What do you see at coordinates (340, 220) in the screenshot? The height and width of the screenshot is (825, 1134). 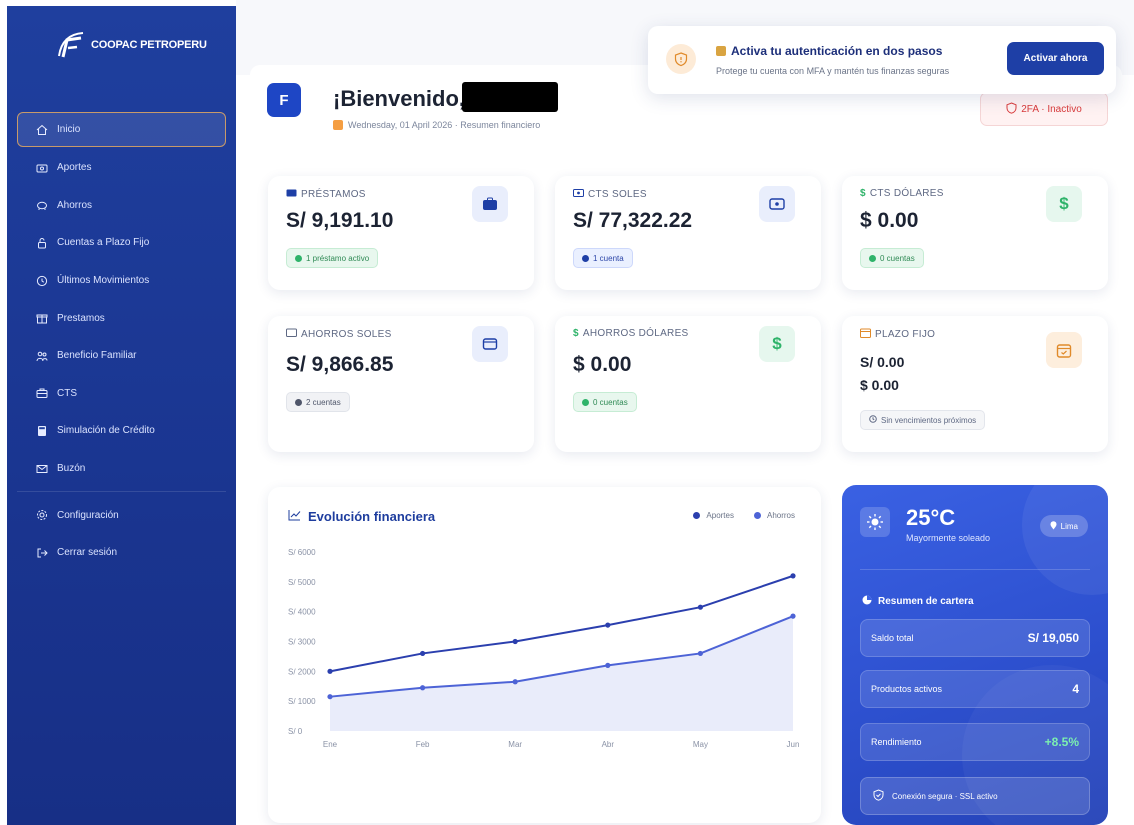 I see `card-value: S/ 9,191.10` at bounding box center [340, 220].